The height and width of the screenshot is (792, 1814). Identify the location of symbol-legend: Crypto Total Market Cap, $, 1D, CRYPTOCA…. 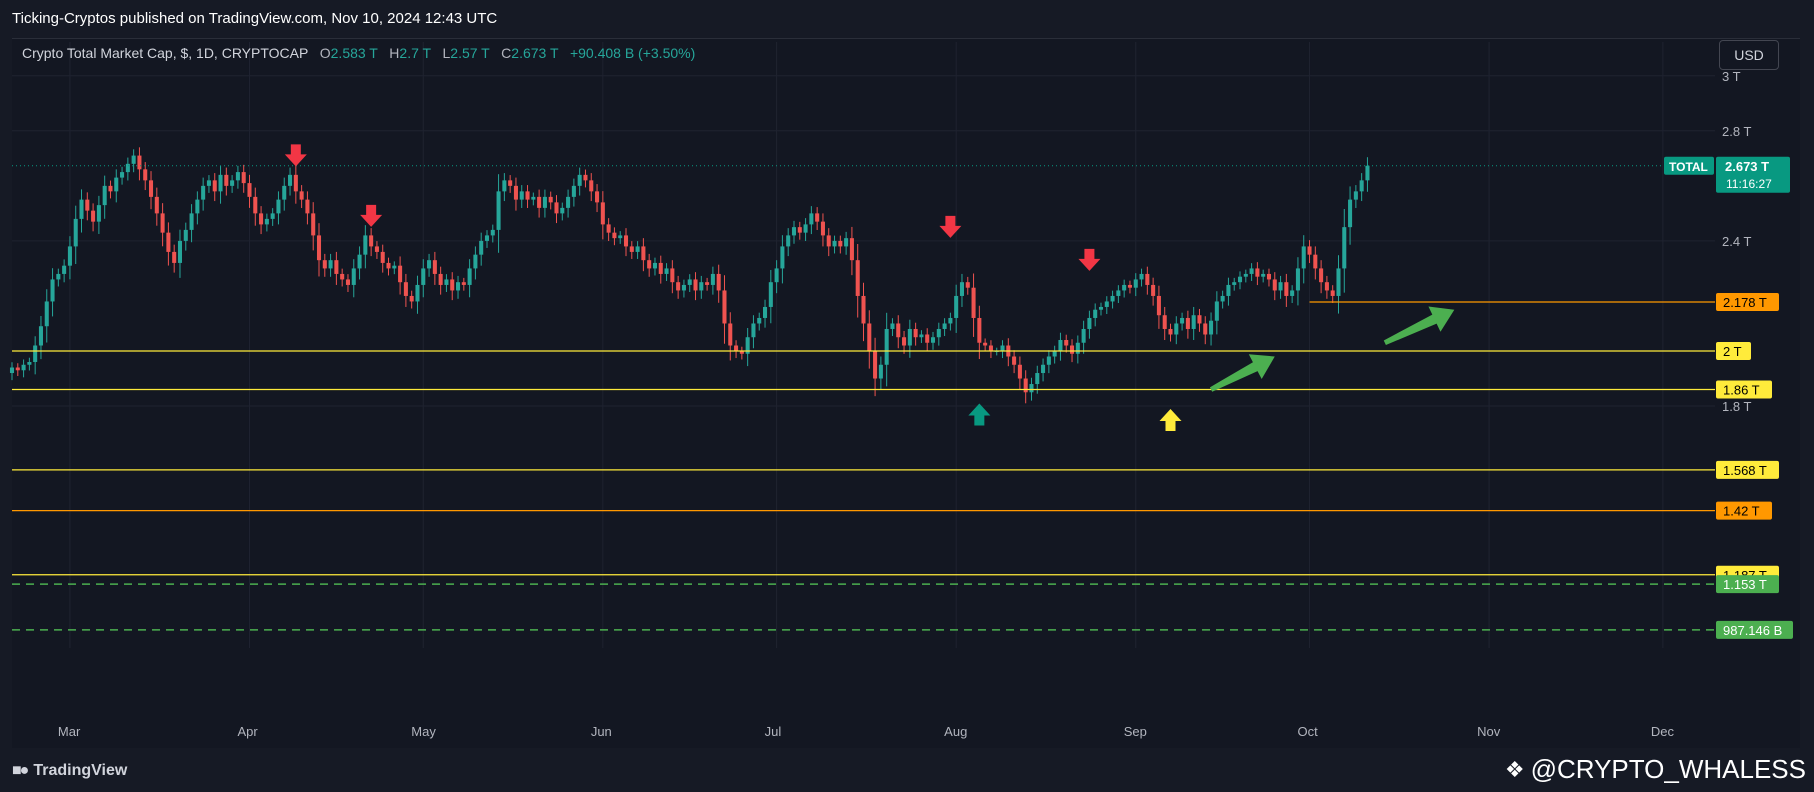
(358, 53).